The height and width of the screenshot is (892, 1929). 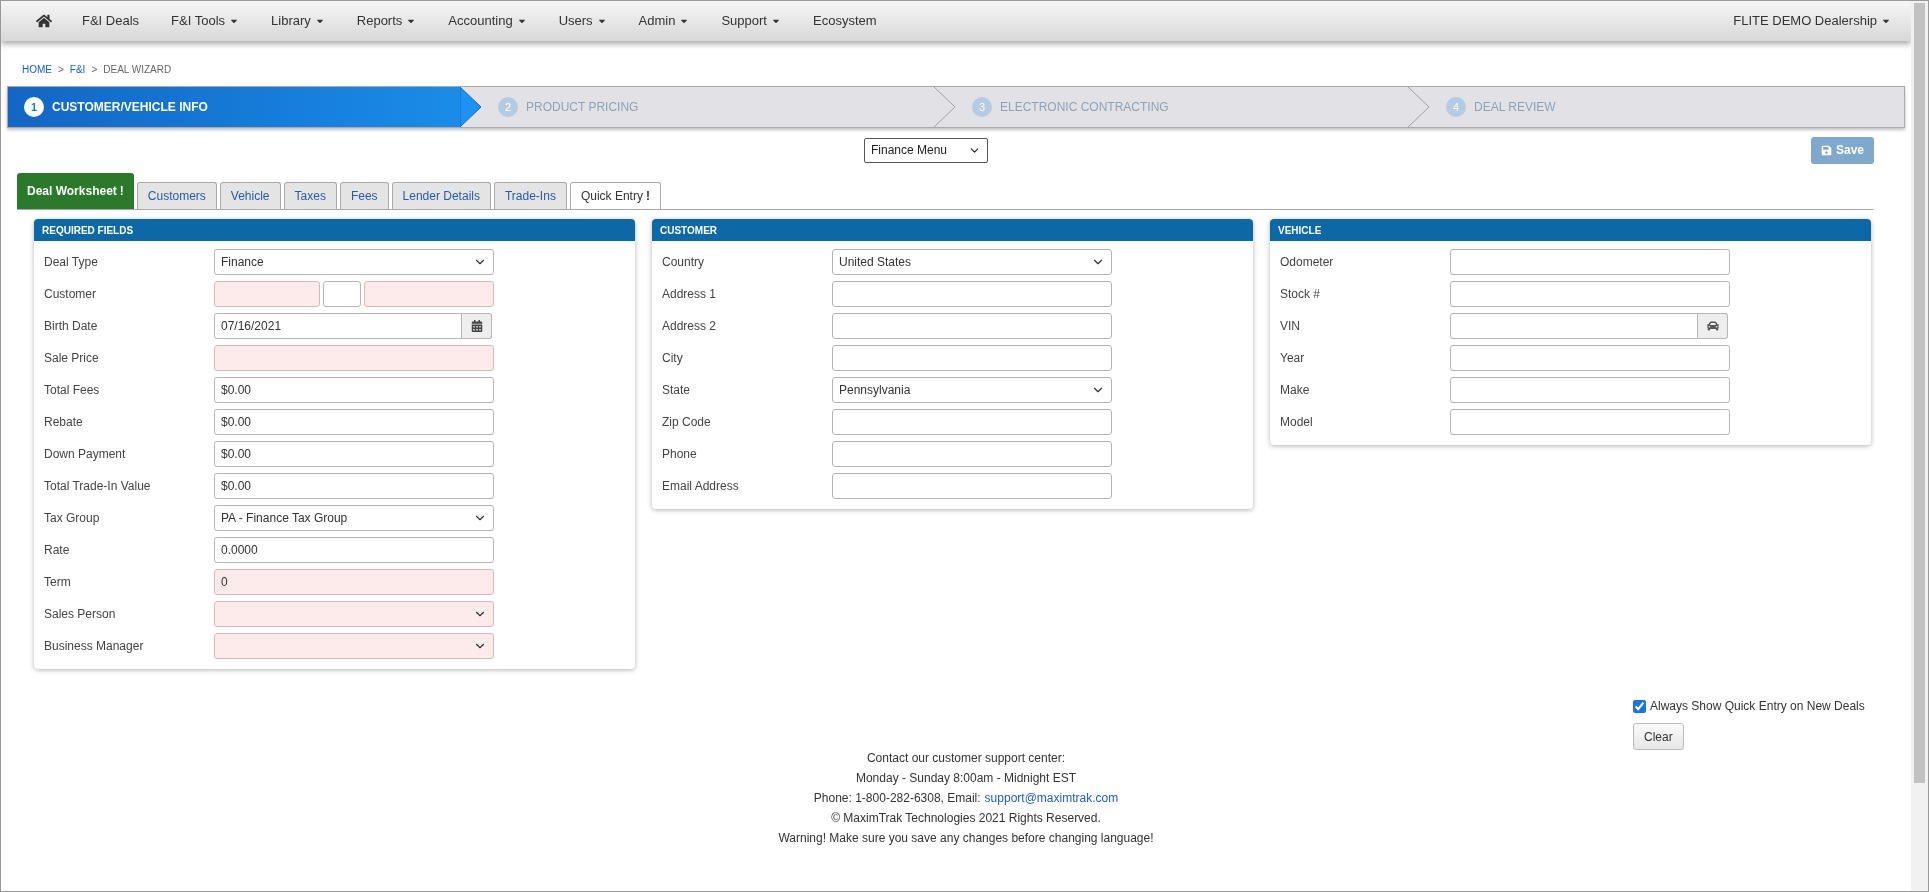 What do you see at coordinates (926, 150) in the screenshot?
I see `menu-select: Finance Menu` at bounding box center [926, 150].